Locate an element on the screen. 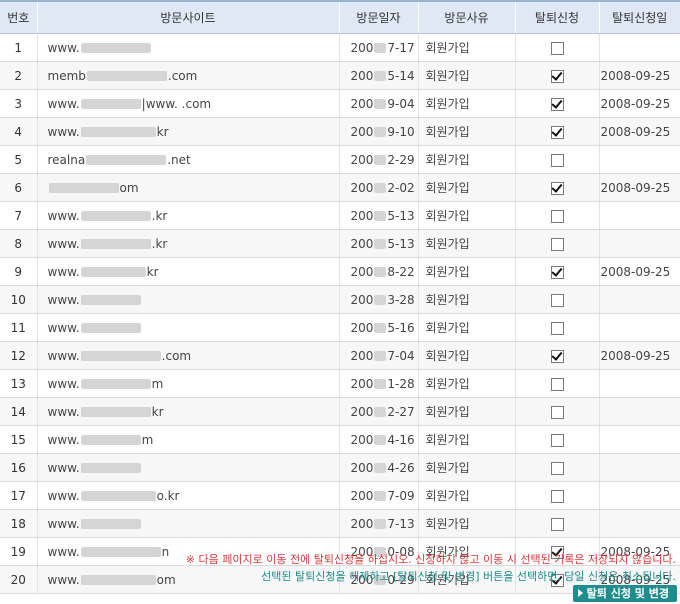 The height and width of the screenshot is (604, 680). date-suffix: 2-29 is located at coordinates (401, 159).